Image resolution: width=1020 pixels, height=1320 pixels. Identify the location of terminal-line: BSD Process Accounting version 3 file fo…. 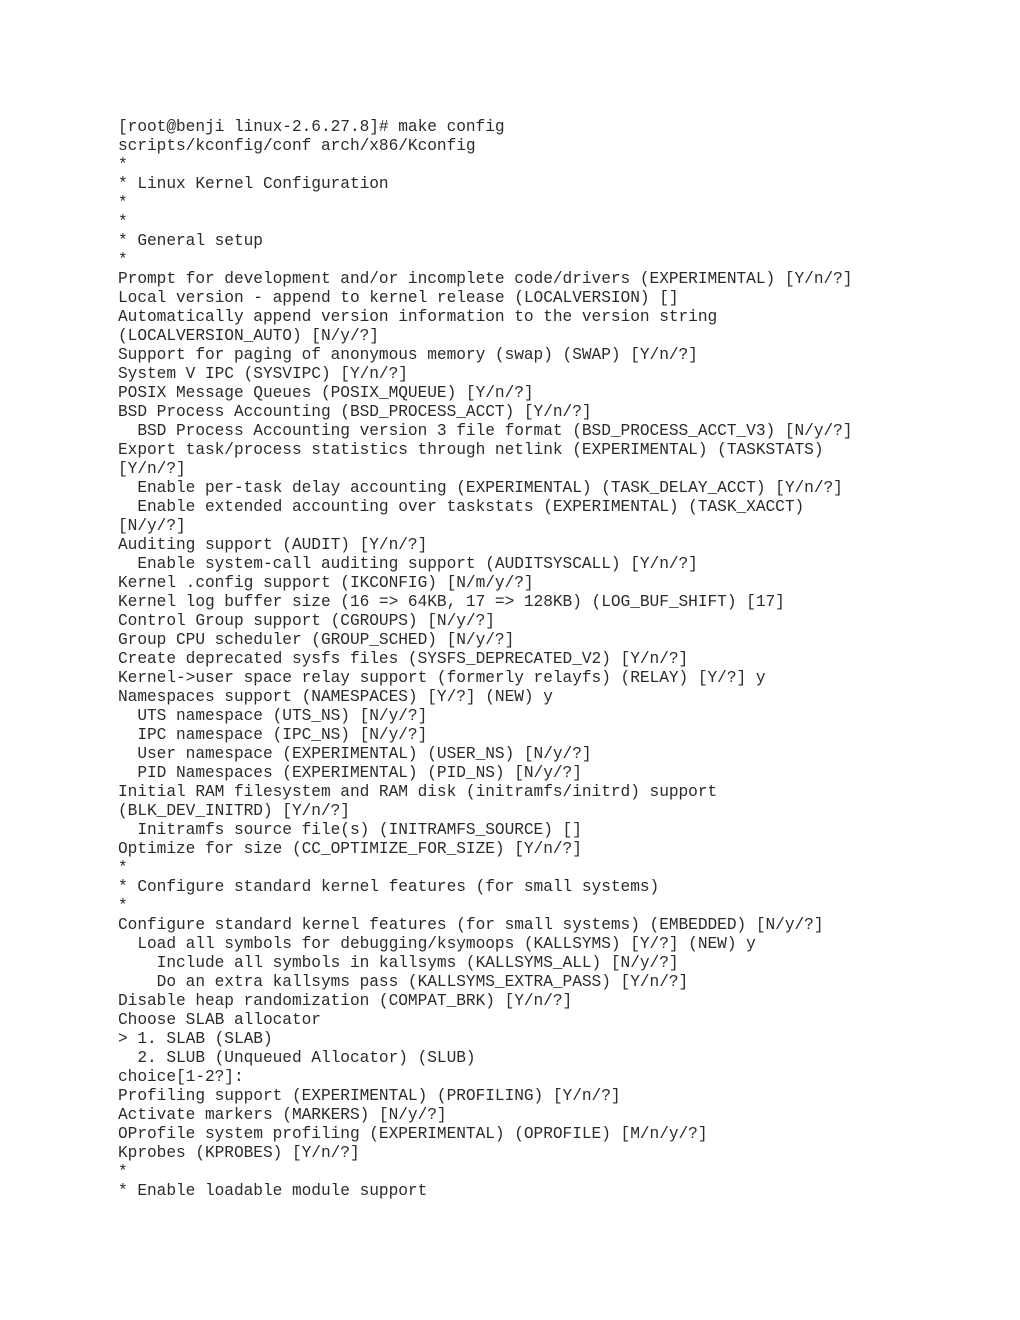
(485, 431).